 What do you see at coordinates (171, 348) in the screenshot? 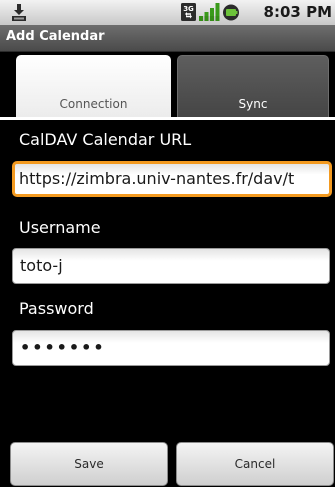
I see `password-field: •••••••` at bounding box center [171, 348].